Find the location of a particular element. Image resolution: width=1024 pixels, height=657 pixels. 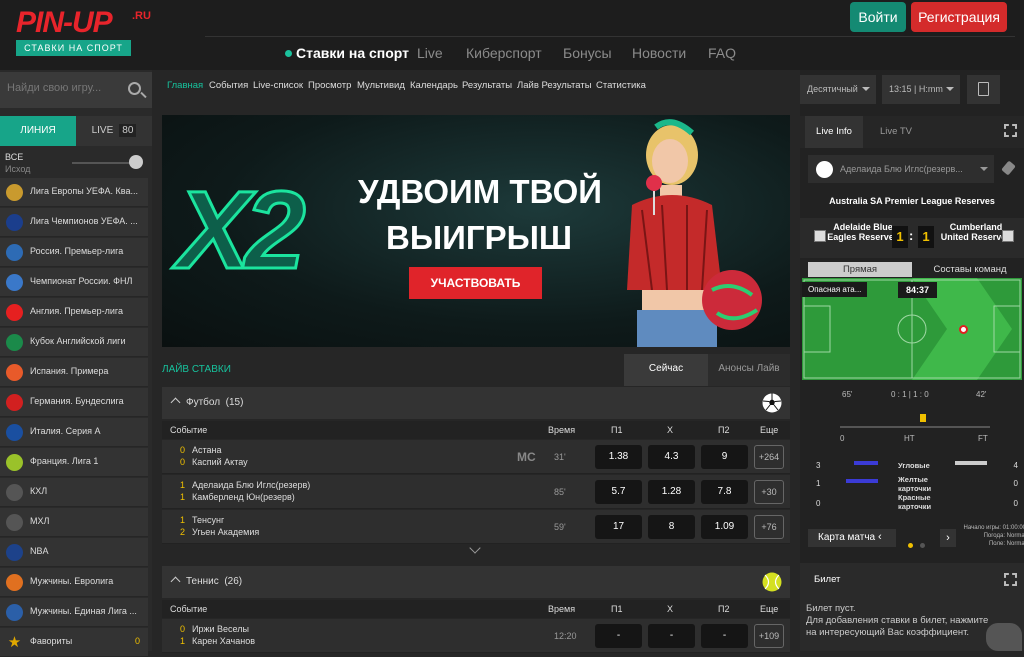

time-format-select: 13:15 | H:mm is located at coordinates (921, 89).